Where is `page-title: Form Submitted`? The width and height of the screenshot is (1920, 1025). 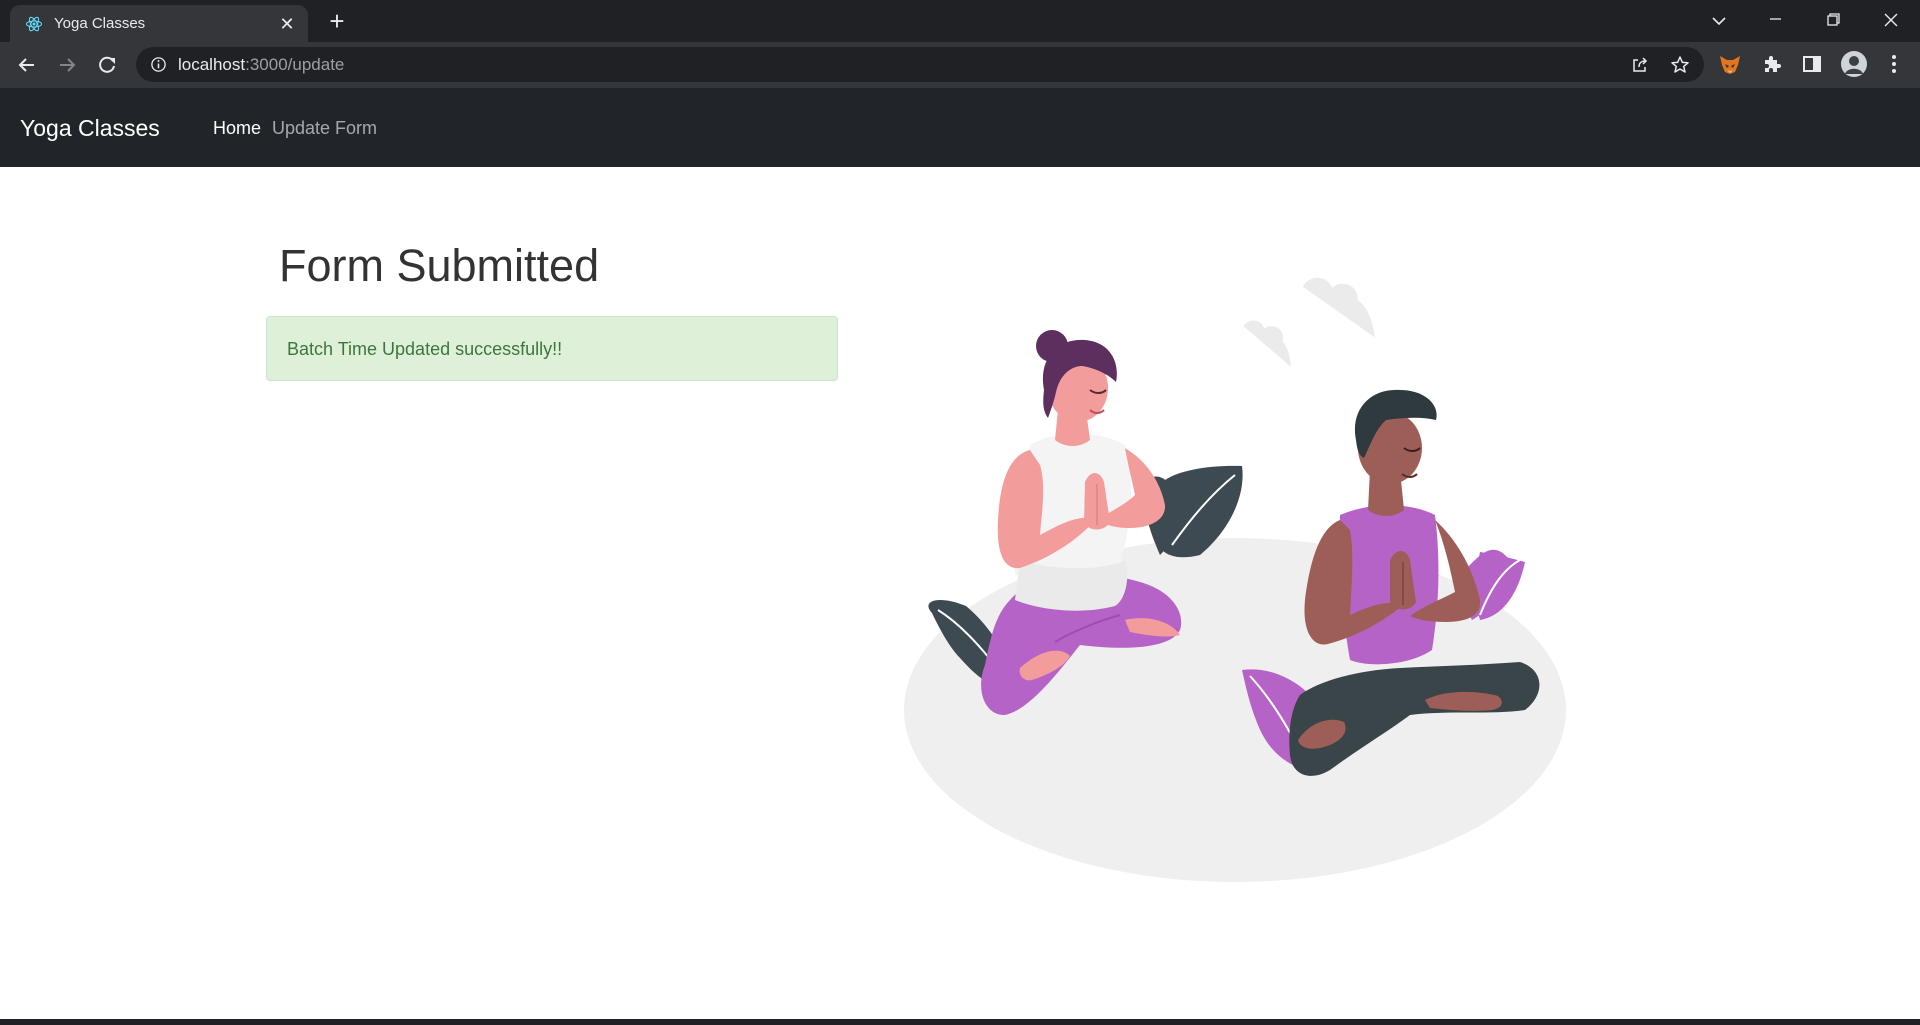
page-title: Form Submitted is located at coordinates (439, 265).